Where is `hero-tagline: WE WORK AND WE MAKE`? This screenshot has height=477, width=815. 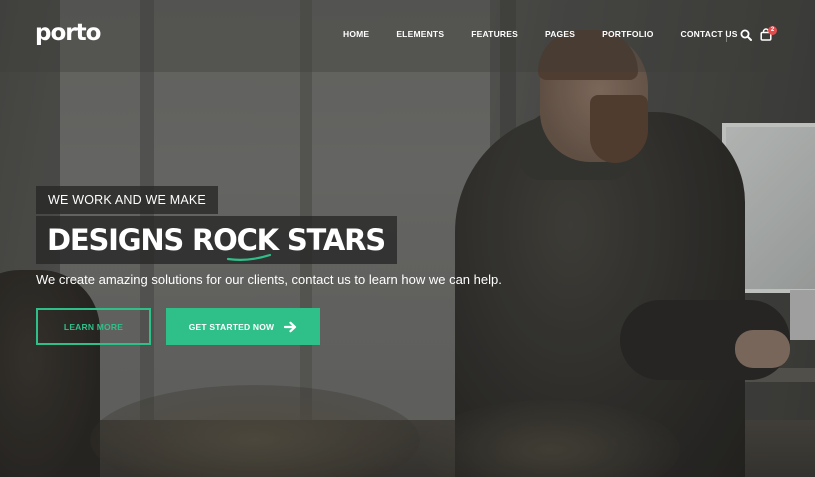
hero-tagline: WE WORK AND WE MAKE is located at coordinates (127, 200).